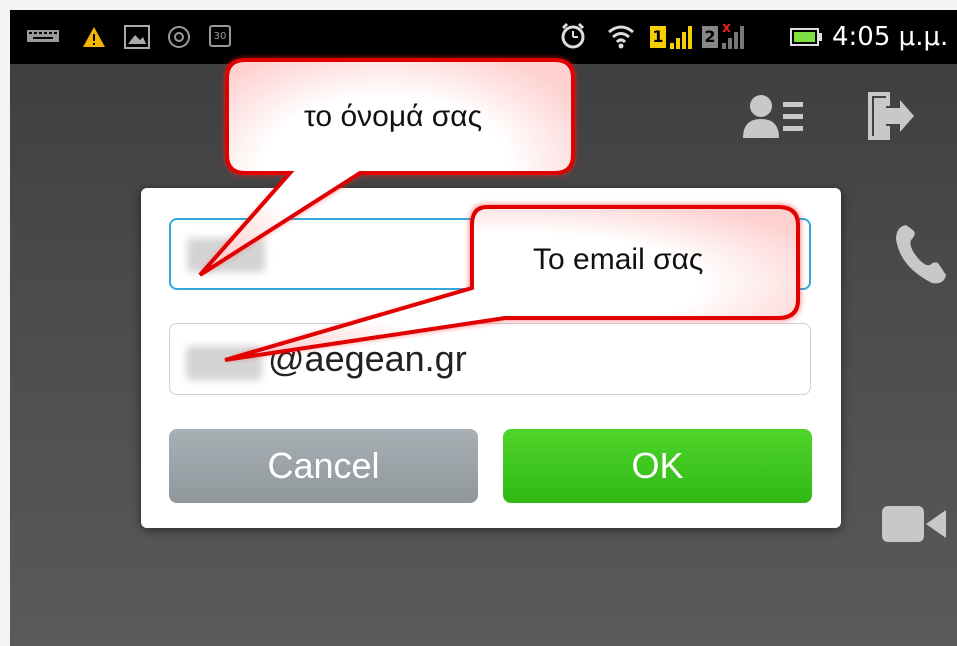 Image resolution: width=957 pixels, height=646 pixels. Describe the element at coordinates (681, 37) in the screenshot. I see `sim1-signal-icon` at that location.